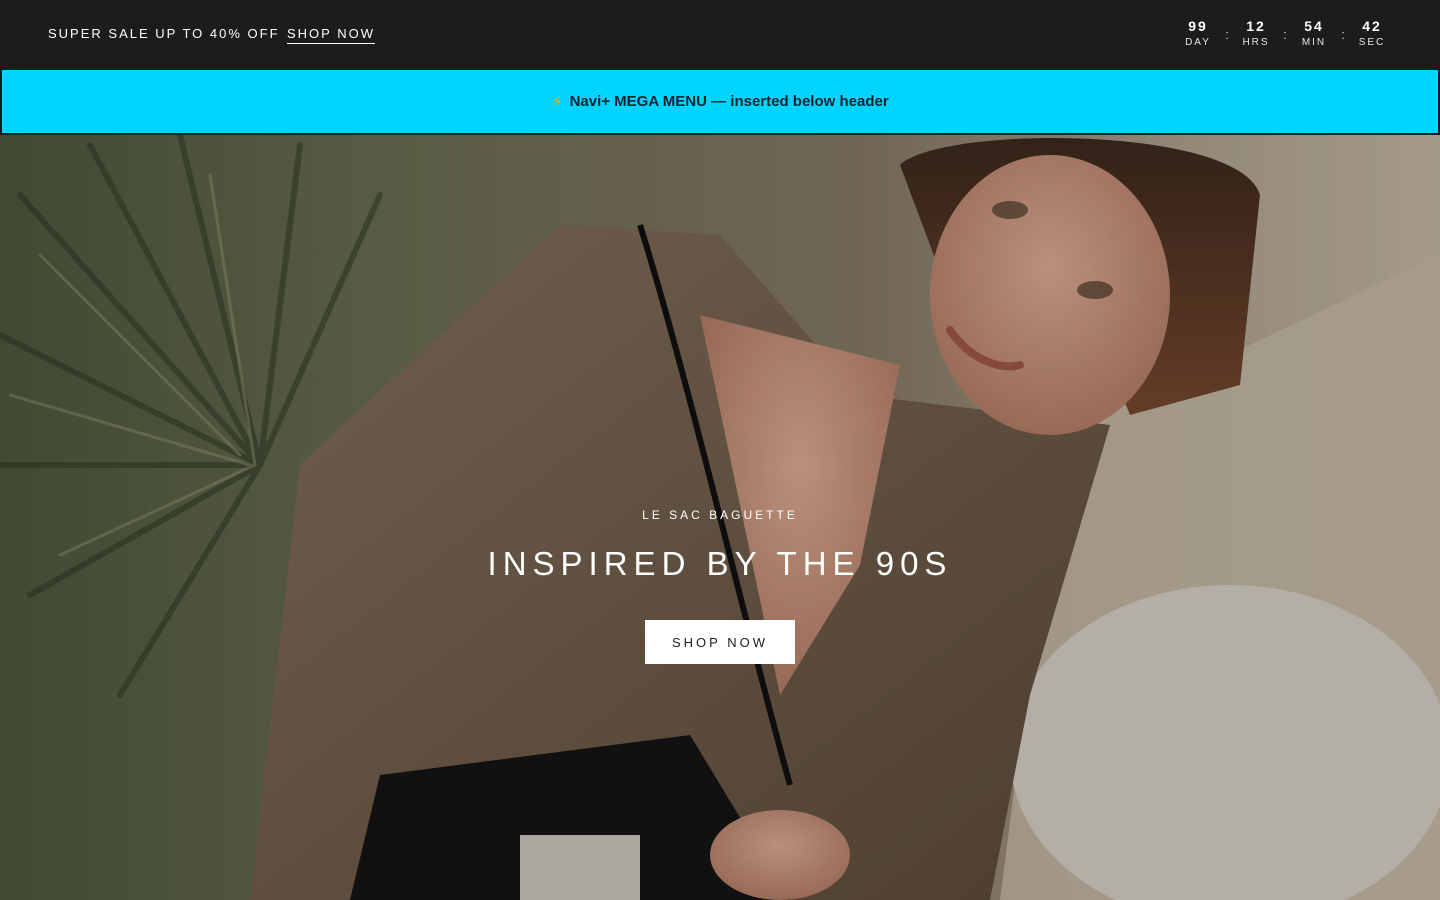 The height and width of the screenshot is (900, 1440). I want to click on countdown-seconds: 42 SEC, so click(1372, 33).